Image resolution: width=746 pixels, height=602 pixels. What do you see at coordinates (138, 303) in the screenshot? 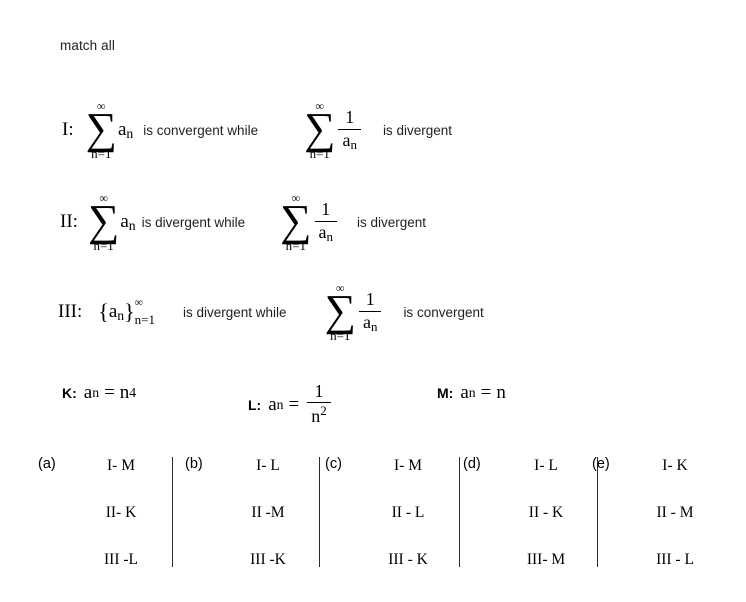
I see `sequence-upper-limit: ∞` at bounding box center [138, 303].